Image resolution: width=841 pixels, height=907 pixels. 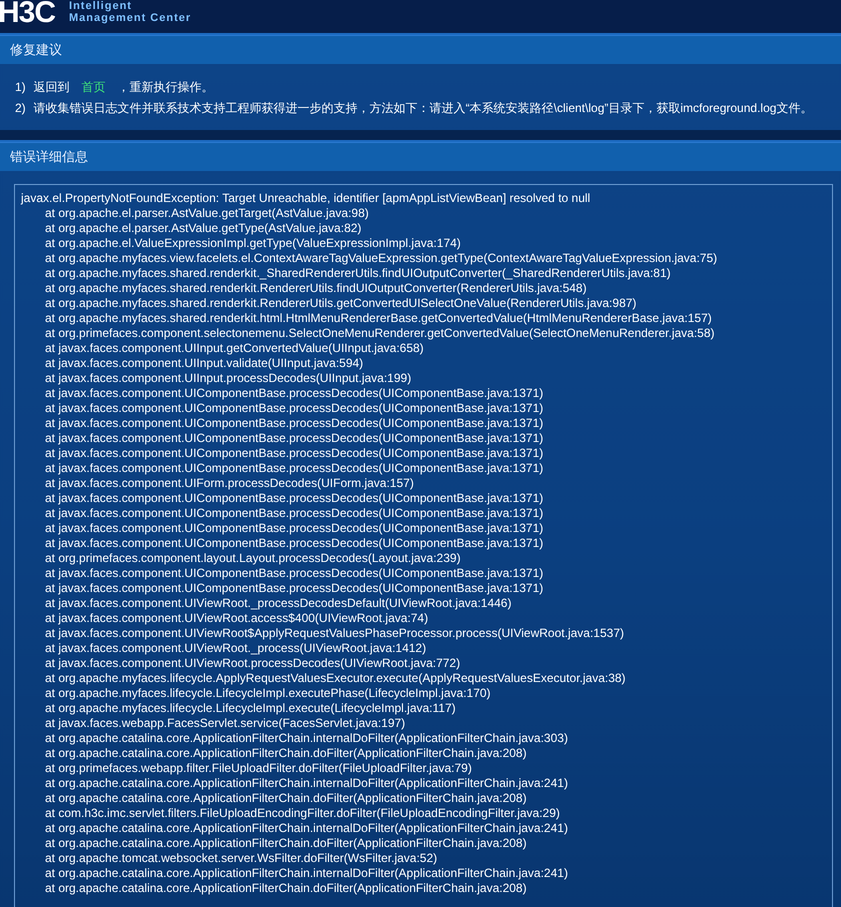 I want to click on logo-text: H3C, so click(x=28, y=13).